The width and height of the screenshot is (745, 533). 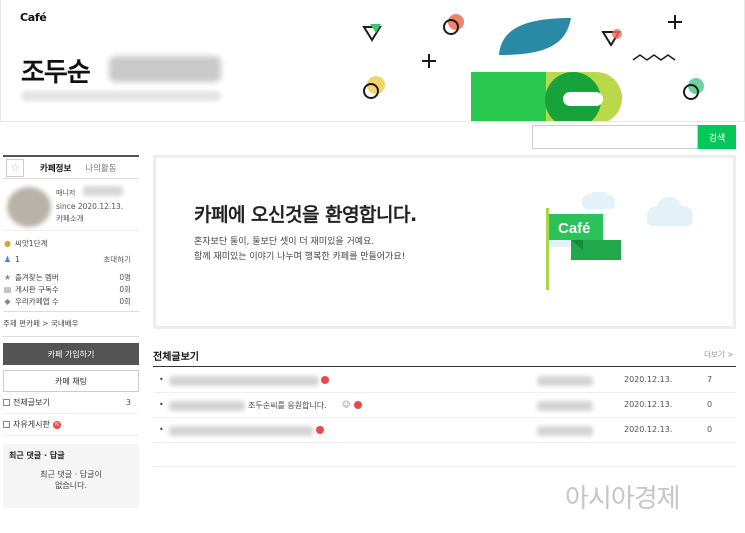 What do you see at coordinates (7, 259) in the screenshot?
I see `members-icon: ♟` at bounding box center [7, 259].